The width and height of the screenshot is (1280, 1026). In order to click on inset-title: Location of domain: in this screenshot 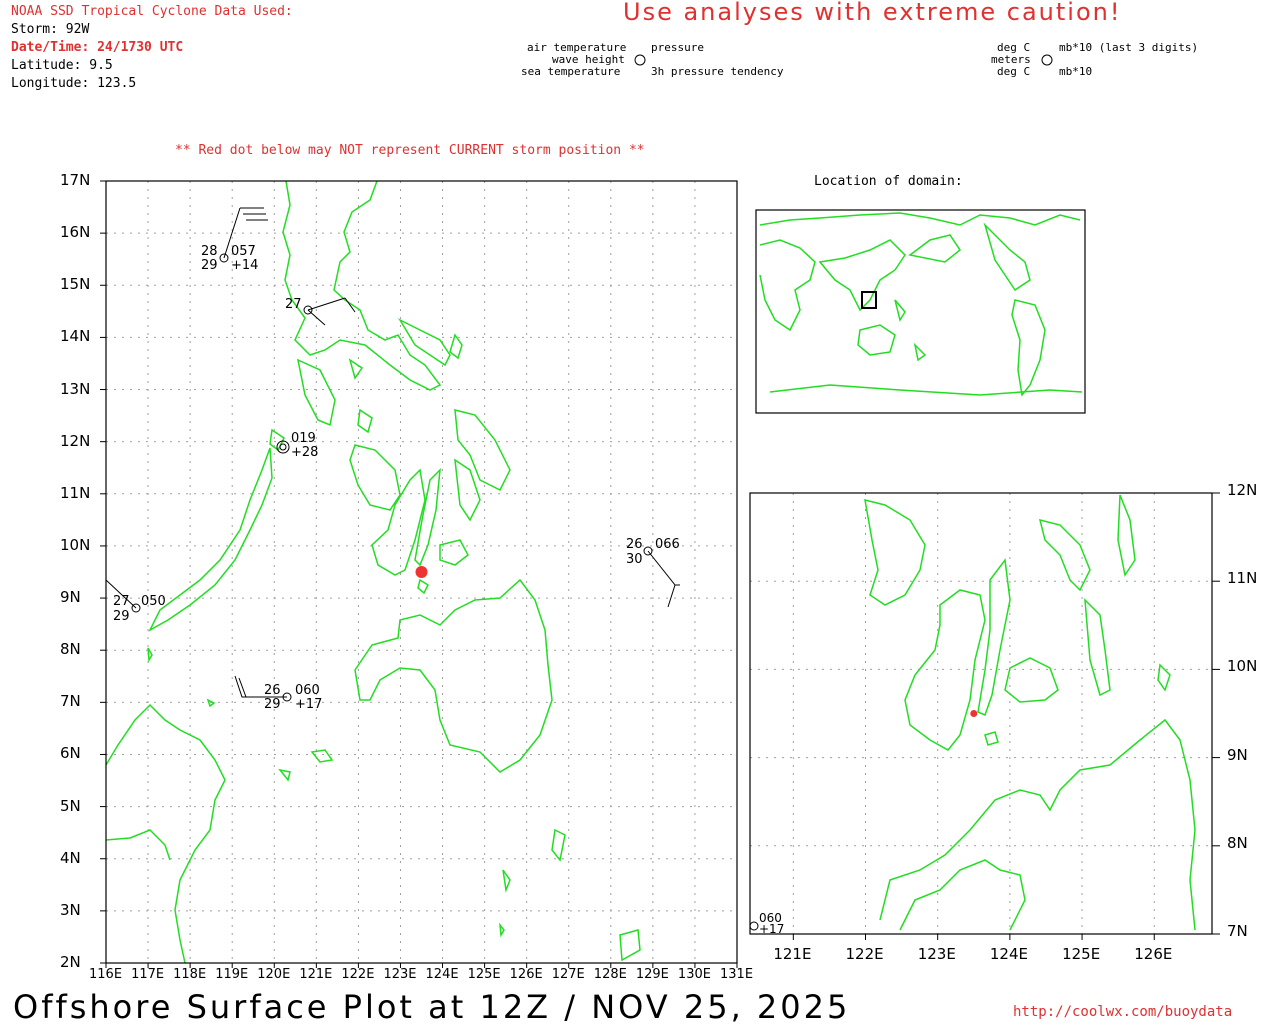, I will do `click(888, 181)`.